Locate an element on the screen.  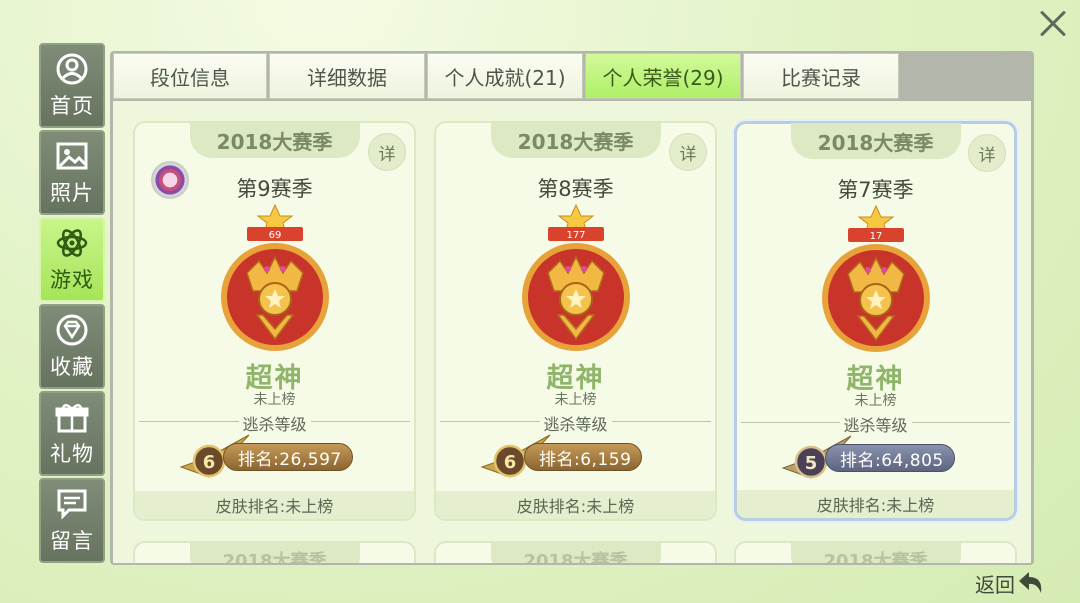
sidebar-item-gifts: 礼物 is located at coordinates (72, 433).